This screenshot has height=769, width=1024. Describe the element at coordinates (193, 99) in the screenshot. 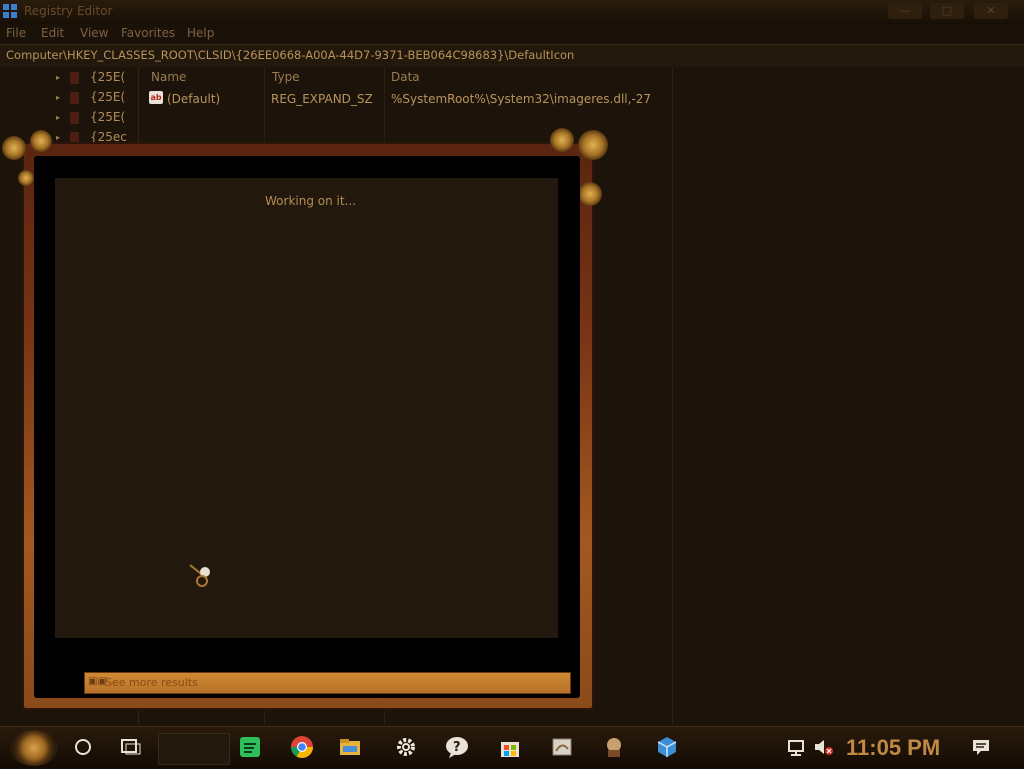

I see `value-name: (Default)` at that location.